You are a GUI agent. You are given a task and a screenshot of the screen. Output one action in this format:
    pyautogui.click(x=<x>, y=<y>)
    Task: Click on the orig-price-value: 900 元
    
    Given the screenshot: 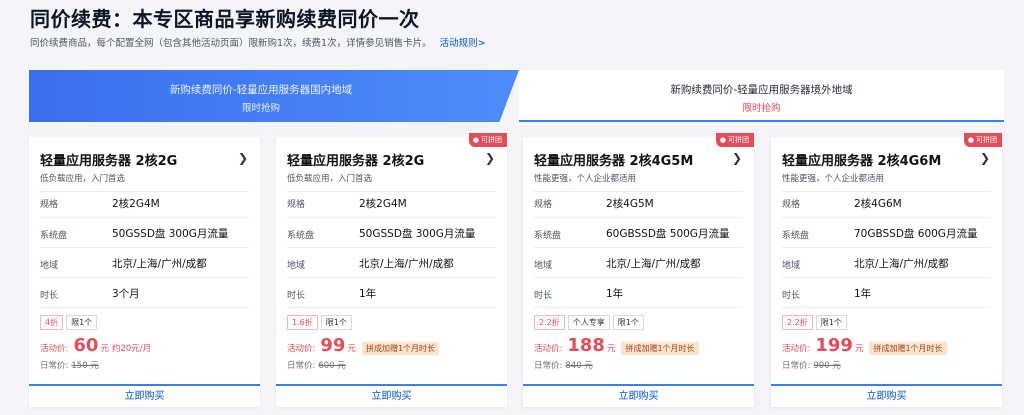 What is the action you would take?
    pyautogui.click(x=827, y=366)
    